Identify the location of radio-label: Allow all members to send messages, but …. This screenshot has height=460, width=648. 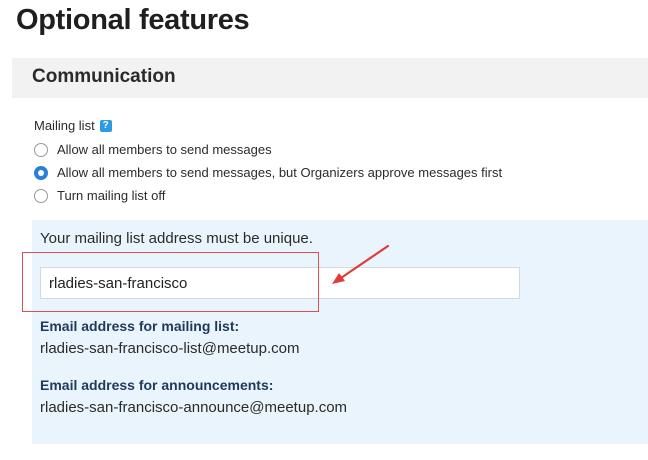
(279, 172).